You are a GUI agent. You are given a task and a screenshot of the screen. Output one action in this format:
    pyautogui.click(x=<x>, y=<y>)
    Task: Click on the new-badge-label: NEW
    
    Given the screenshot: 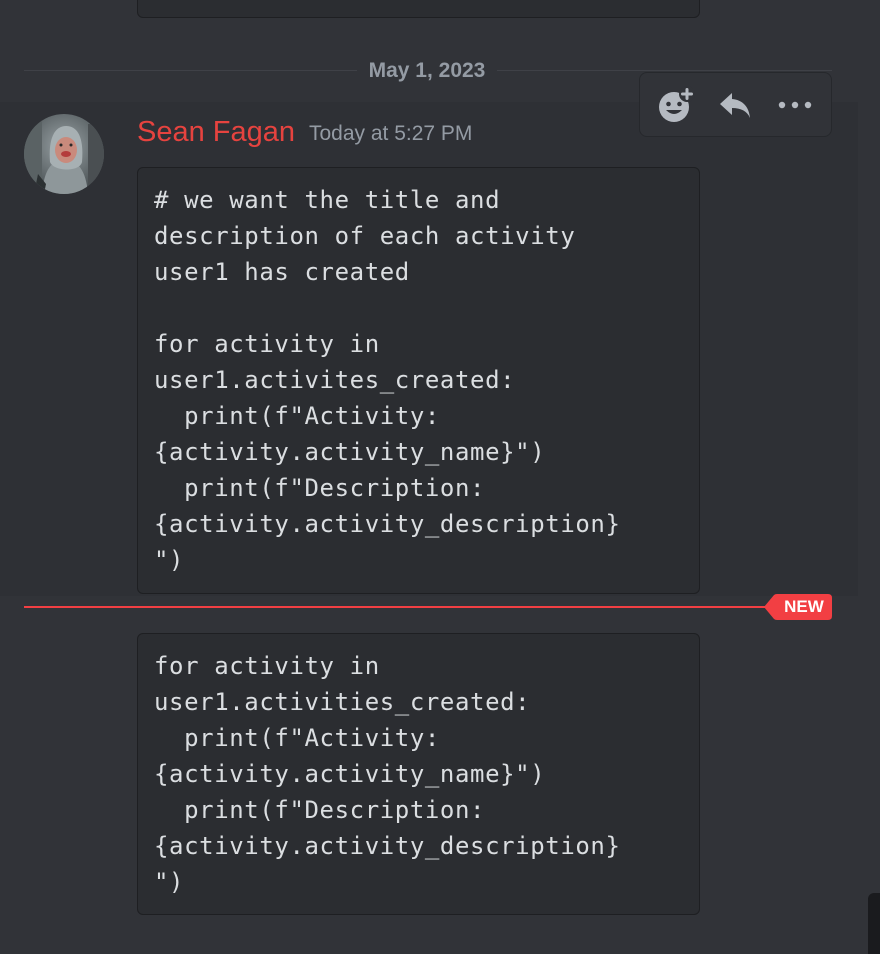 What is the action you would take?
    pyautogui.click(x=804, y=606)
    